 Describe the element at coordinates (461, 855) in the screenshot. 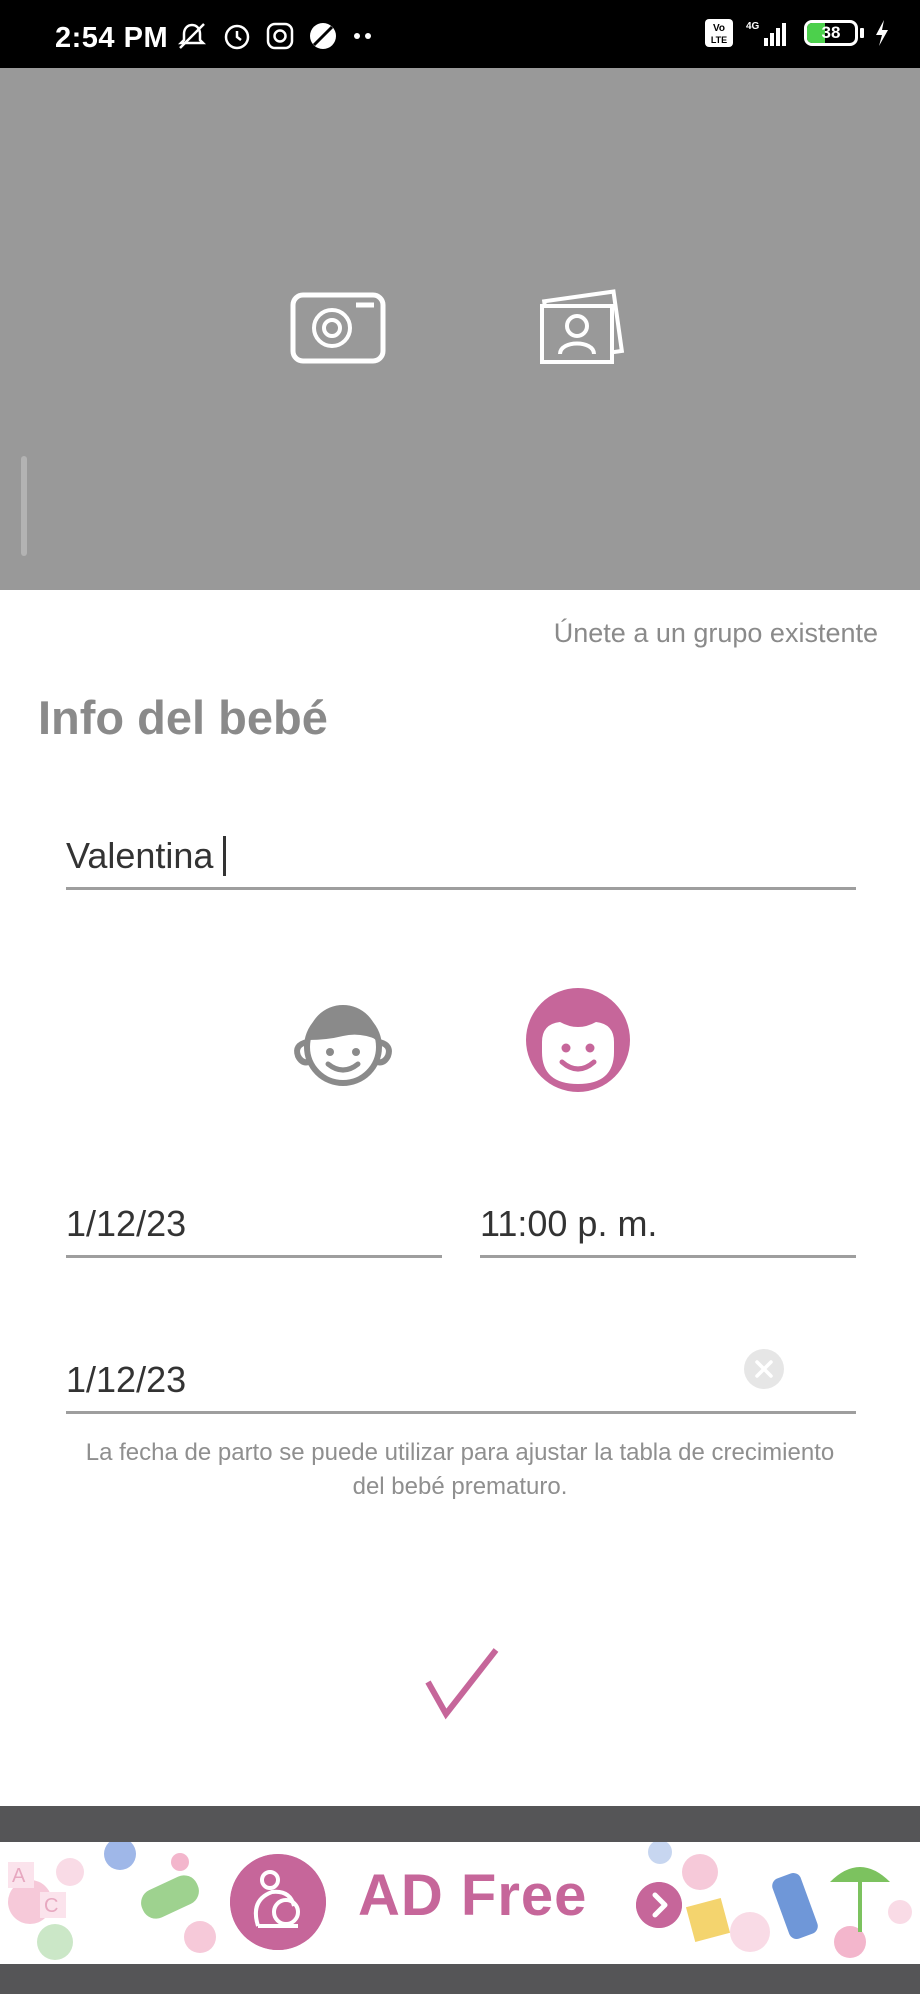

I see `baby-name-input: Valentina` at that location.